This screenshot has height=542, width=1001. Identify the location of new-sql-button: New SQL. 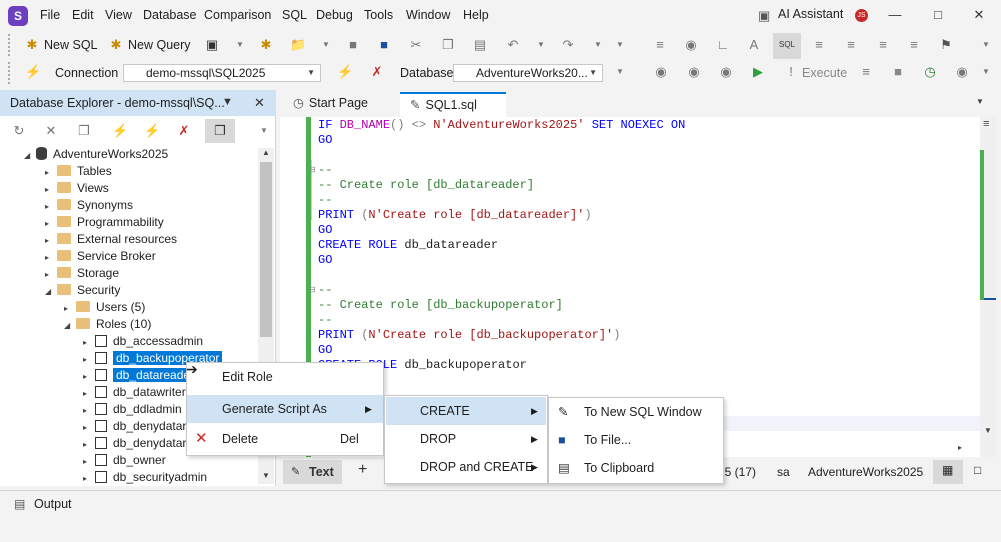
(71, 45).